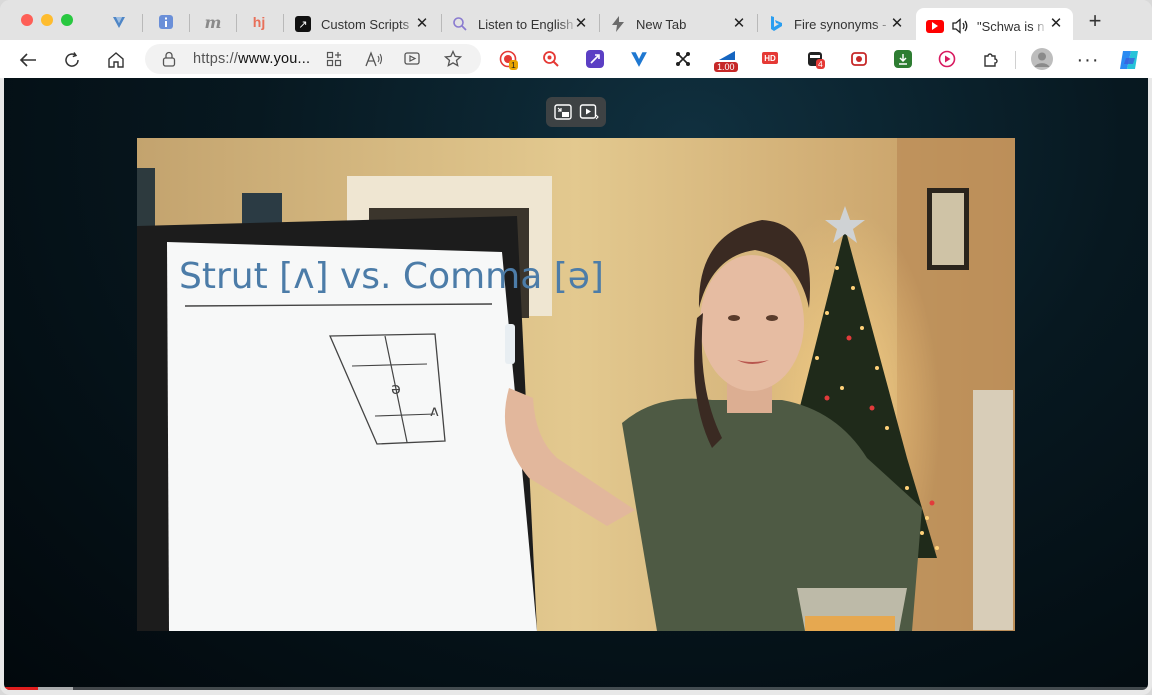 Image resolution: width=1152 pixels, height=695 pixels. I want to click on pinned-tab-hj: hj, so click(259, 22).